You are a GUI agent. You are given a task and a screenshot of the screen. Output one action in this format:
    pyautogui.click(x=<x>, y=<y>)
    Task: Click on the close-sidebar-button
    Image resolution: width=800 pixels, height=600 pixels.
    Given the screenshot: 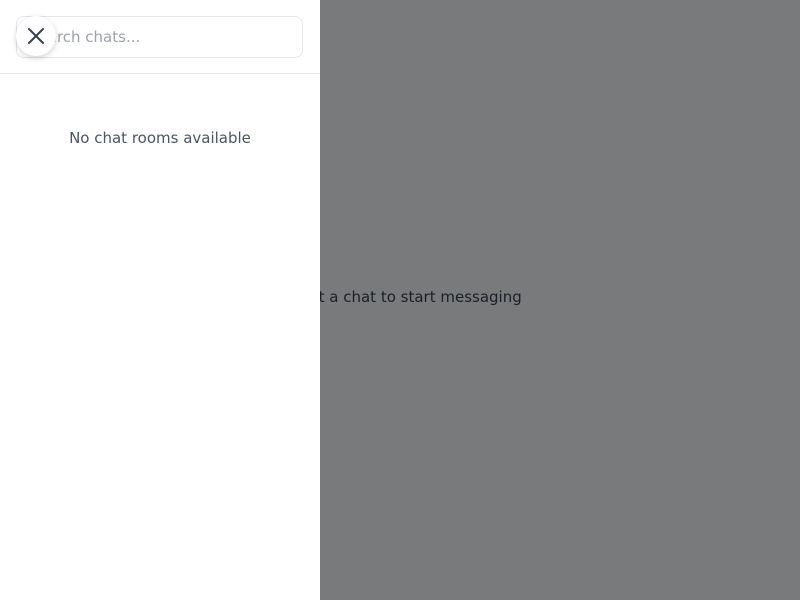 What is the action you would take?
    pyautogui.click(x=36, y=36)
    